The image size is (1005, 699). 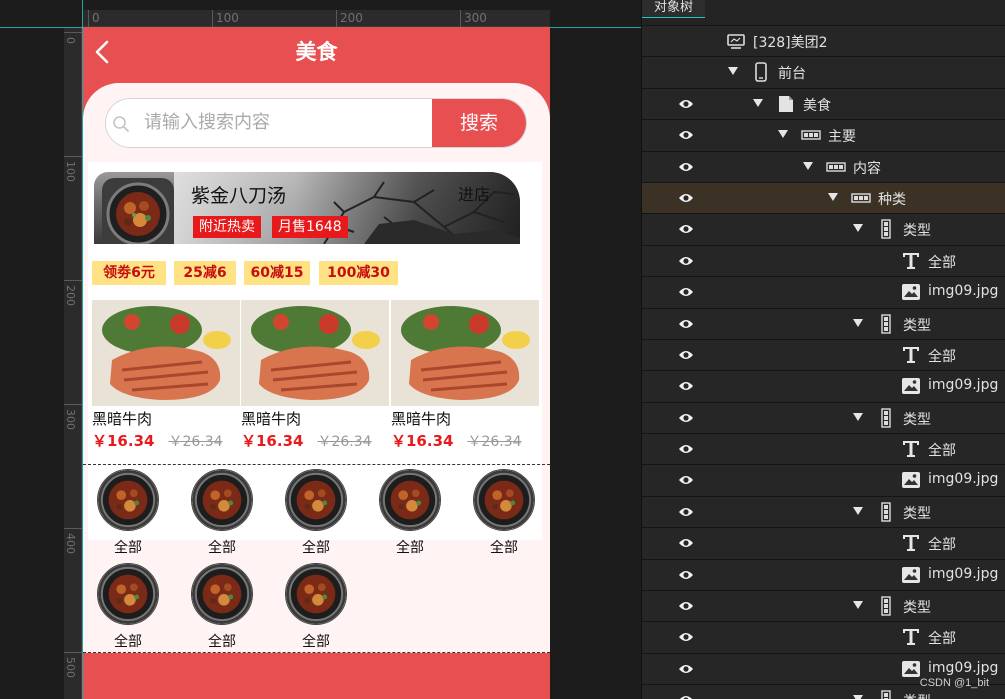 I want to click on tree-node: 美食, so click(x=823, y=104).